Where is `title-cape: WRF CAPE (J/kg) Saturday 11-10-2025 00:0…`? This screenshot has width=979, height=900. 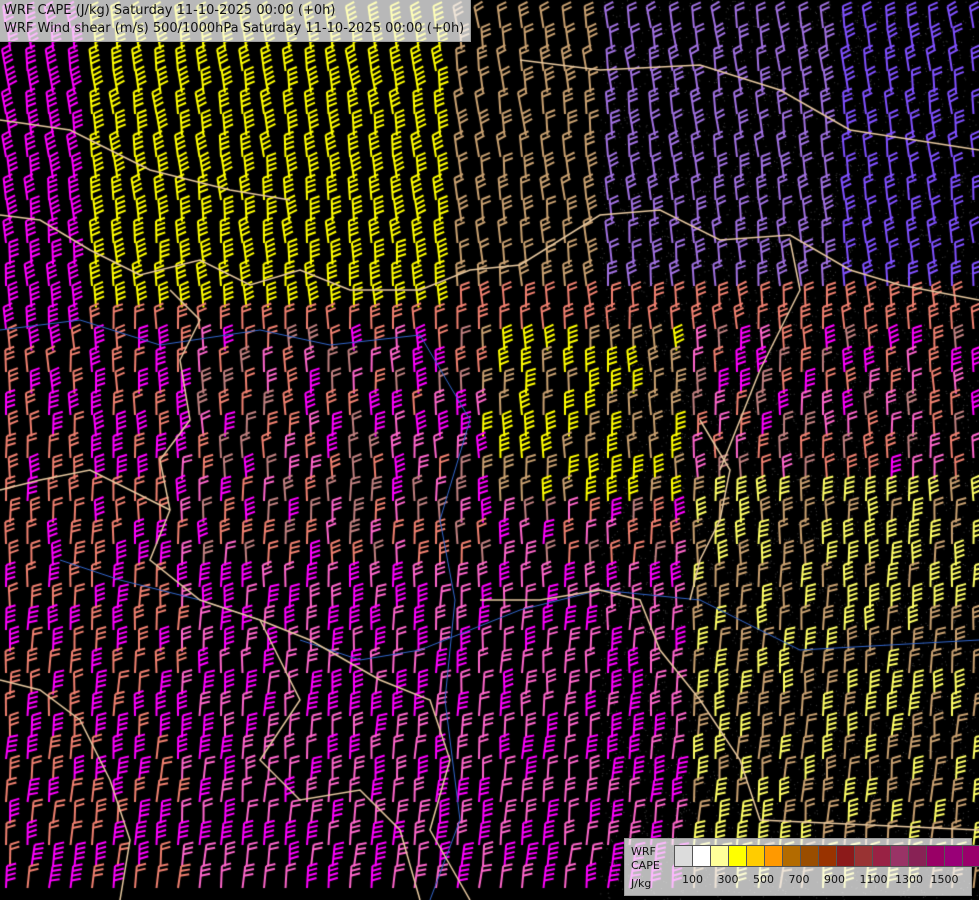
title-cape: WRF CAPE (J/kg) Saturday 11-10-2025 00:0… is located at coordinates (170, 10).